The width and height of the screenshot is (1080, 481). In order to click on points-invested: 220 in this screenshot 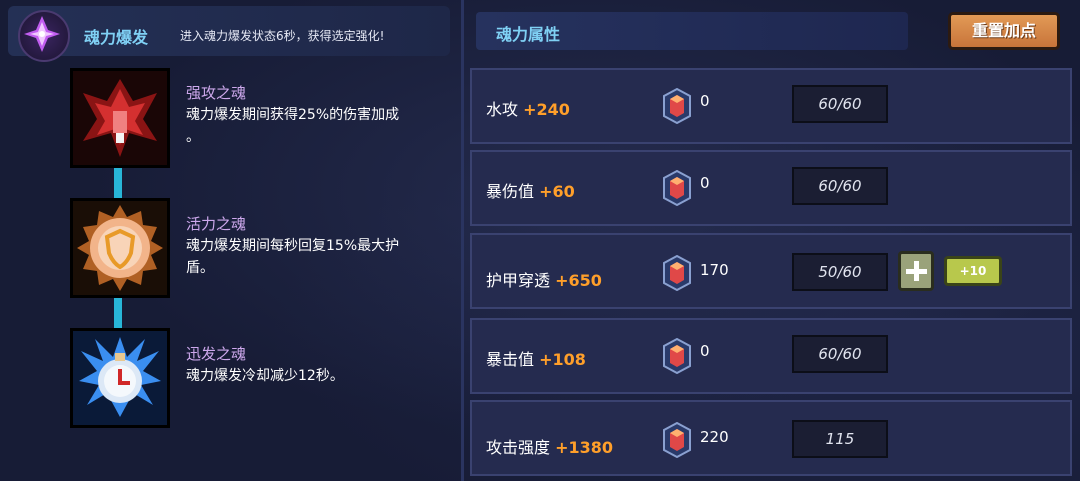, I will do `click(714, 437)`.